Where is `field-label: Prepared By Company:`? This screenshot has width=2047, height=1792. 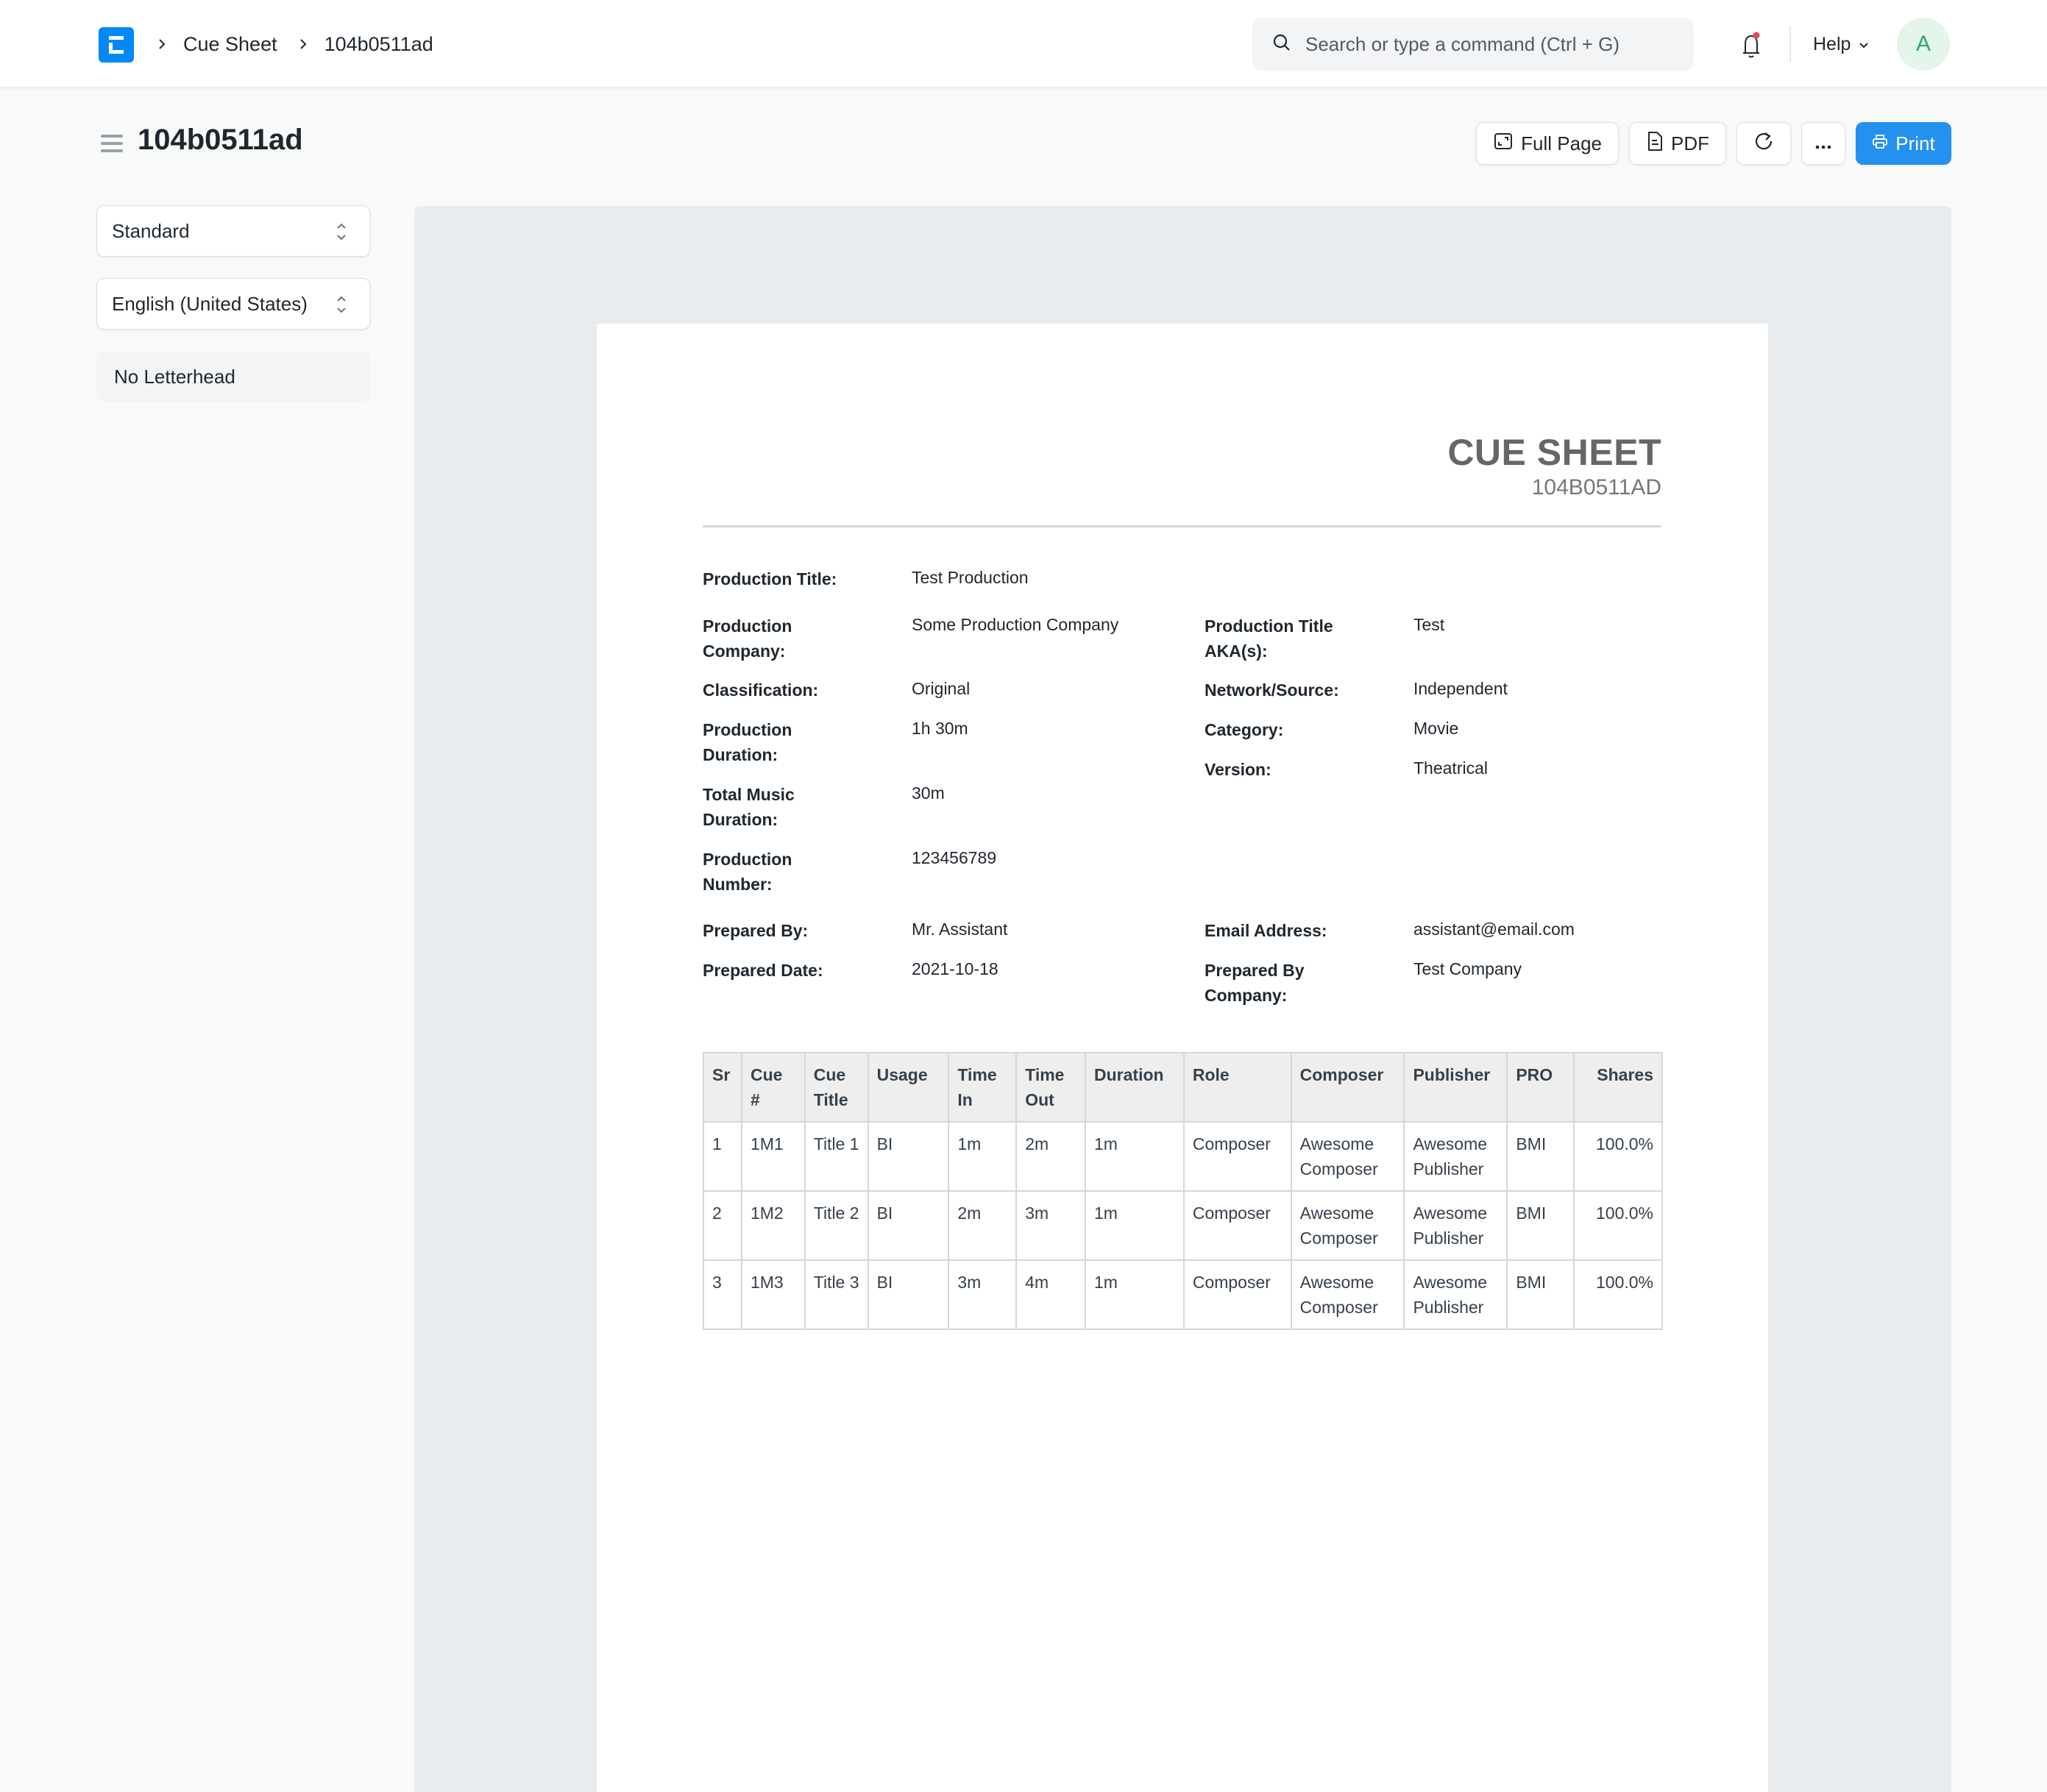
field-label: Prepared By Company: is located at coordinates (1255, 983).